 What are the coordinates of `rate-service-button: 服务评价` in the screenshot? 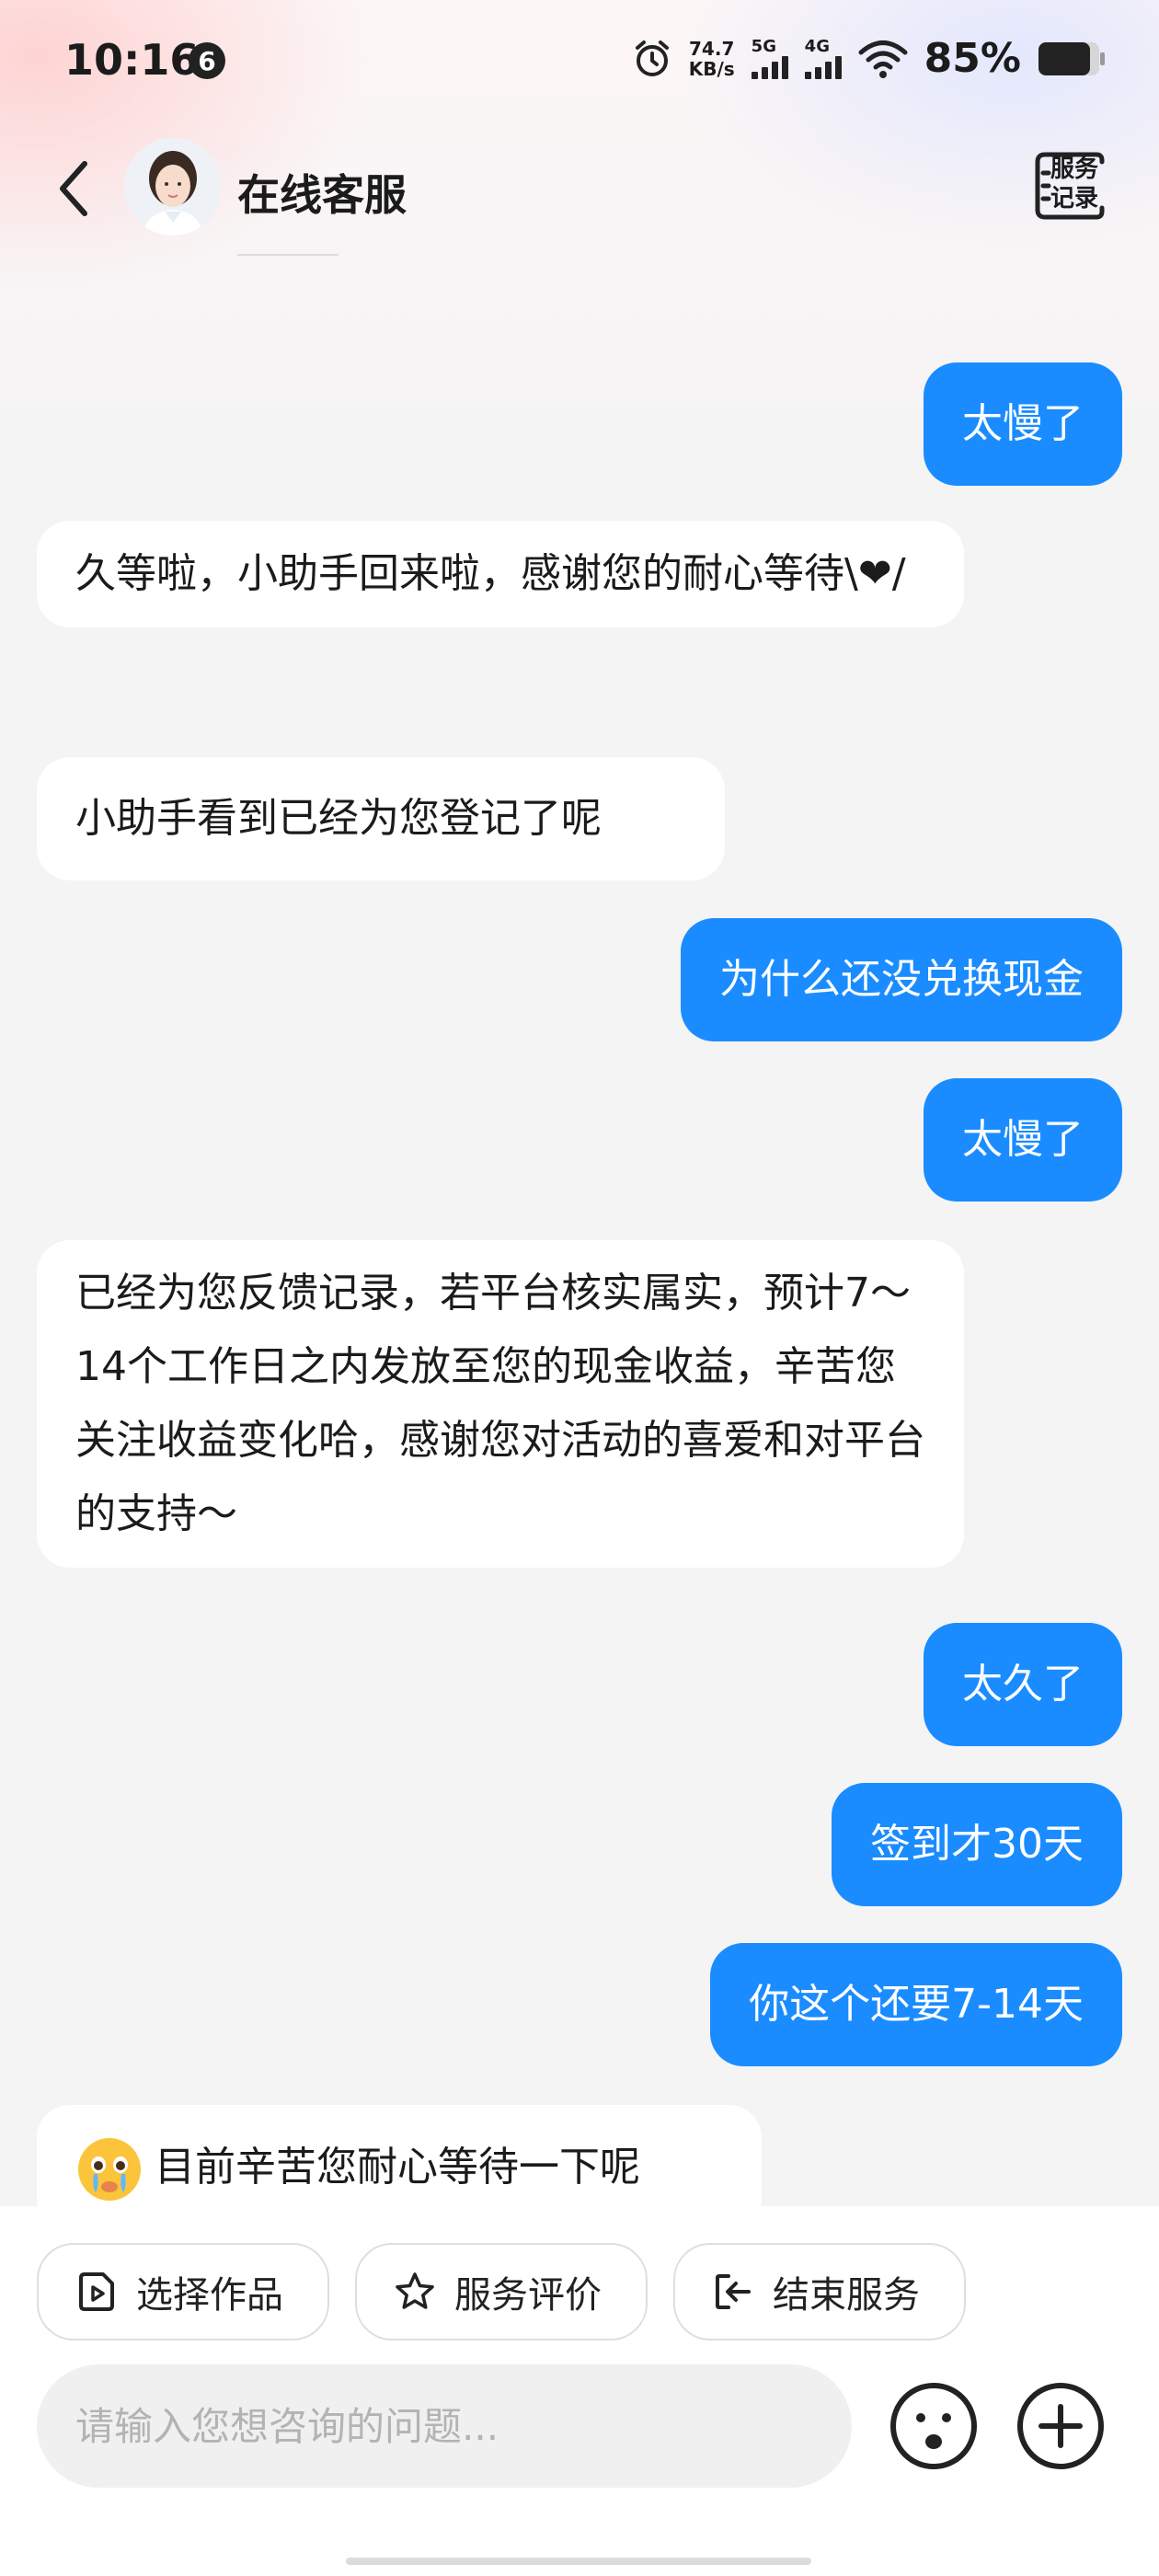 It's located at (501, 2291).